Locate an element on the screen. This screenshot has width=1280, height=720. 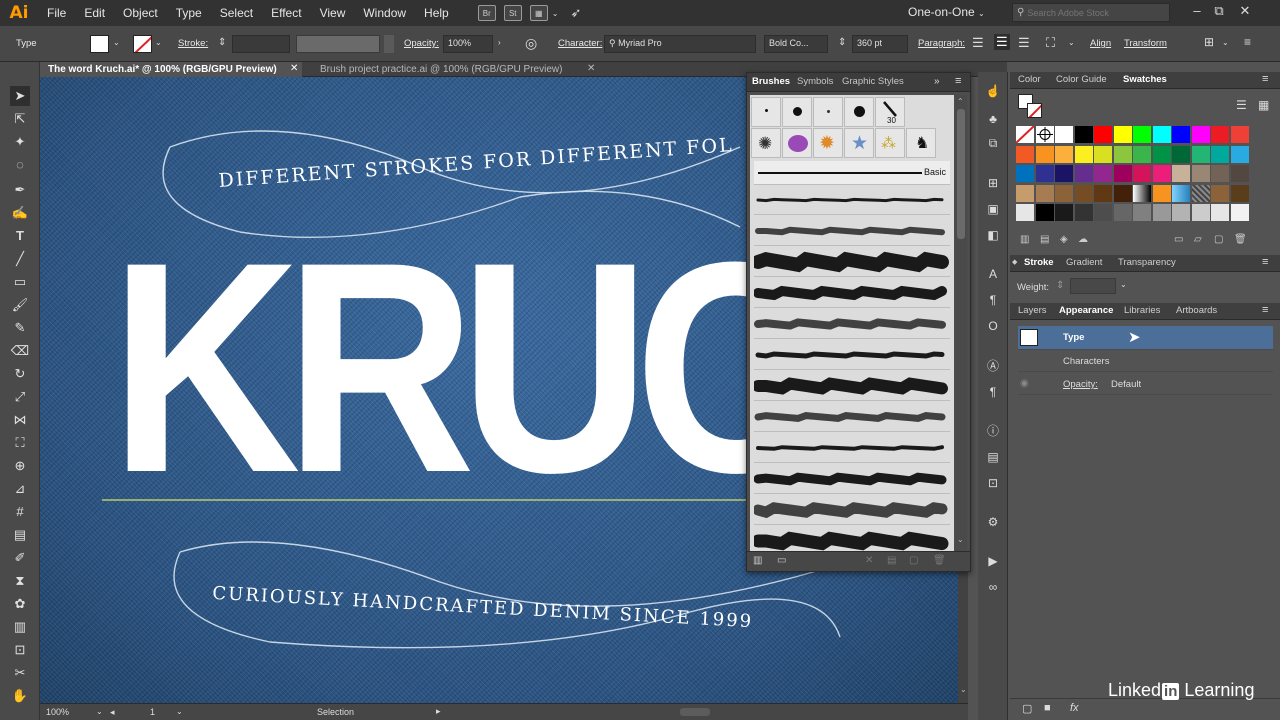
list-view-icon: ☰ is located at coordinates (1241, 105).